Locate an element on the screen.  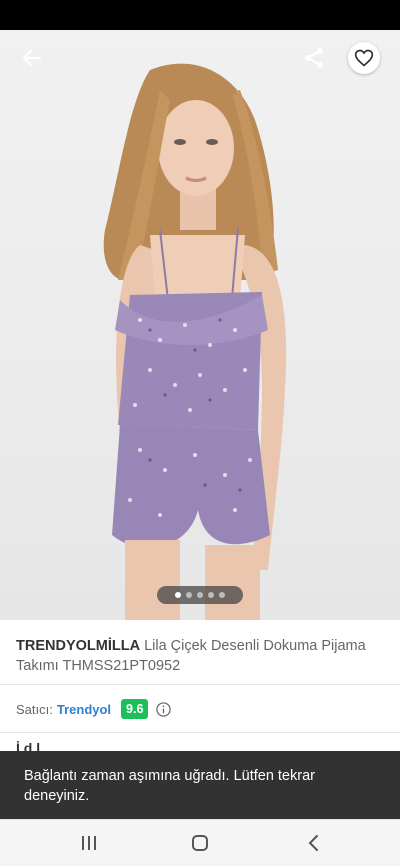
home-button is located at coordinates (200, 843).